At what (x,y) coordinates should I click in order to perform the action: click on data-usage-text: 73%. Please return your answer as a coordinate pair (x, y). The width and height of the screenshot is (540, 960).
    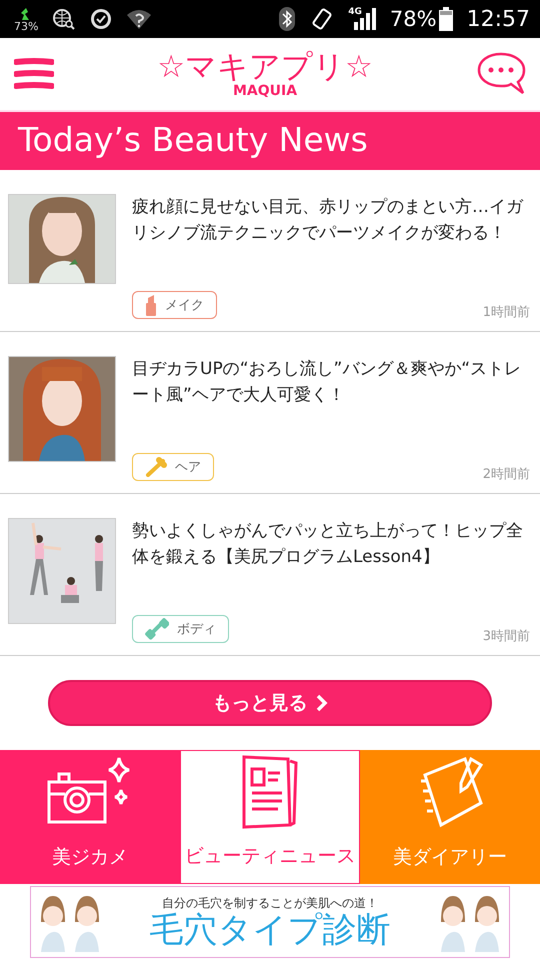
    Looking at the image, I should click on (26, 26).